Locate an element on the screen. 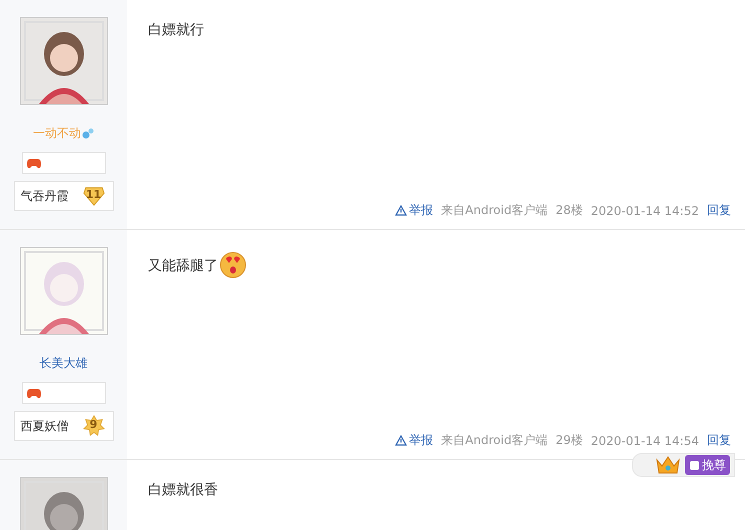 The height and width of the screenshot is (530, 745). level-title: 西夏妖僧 is located at coordinates (44, 426).